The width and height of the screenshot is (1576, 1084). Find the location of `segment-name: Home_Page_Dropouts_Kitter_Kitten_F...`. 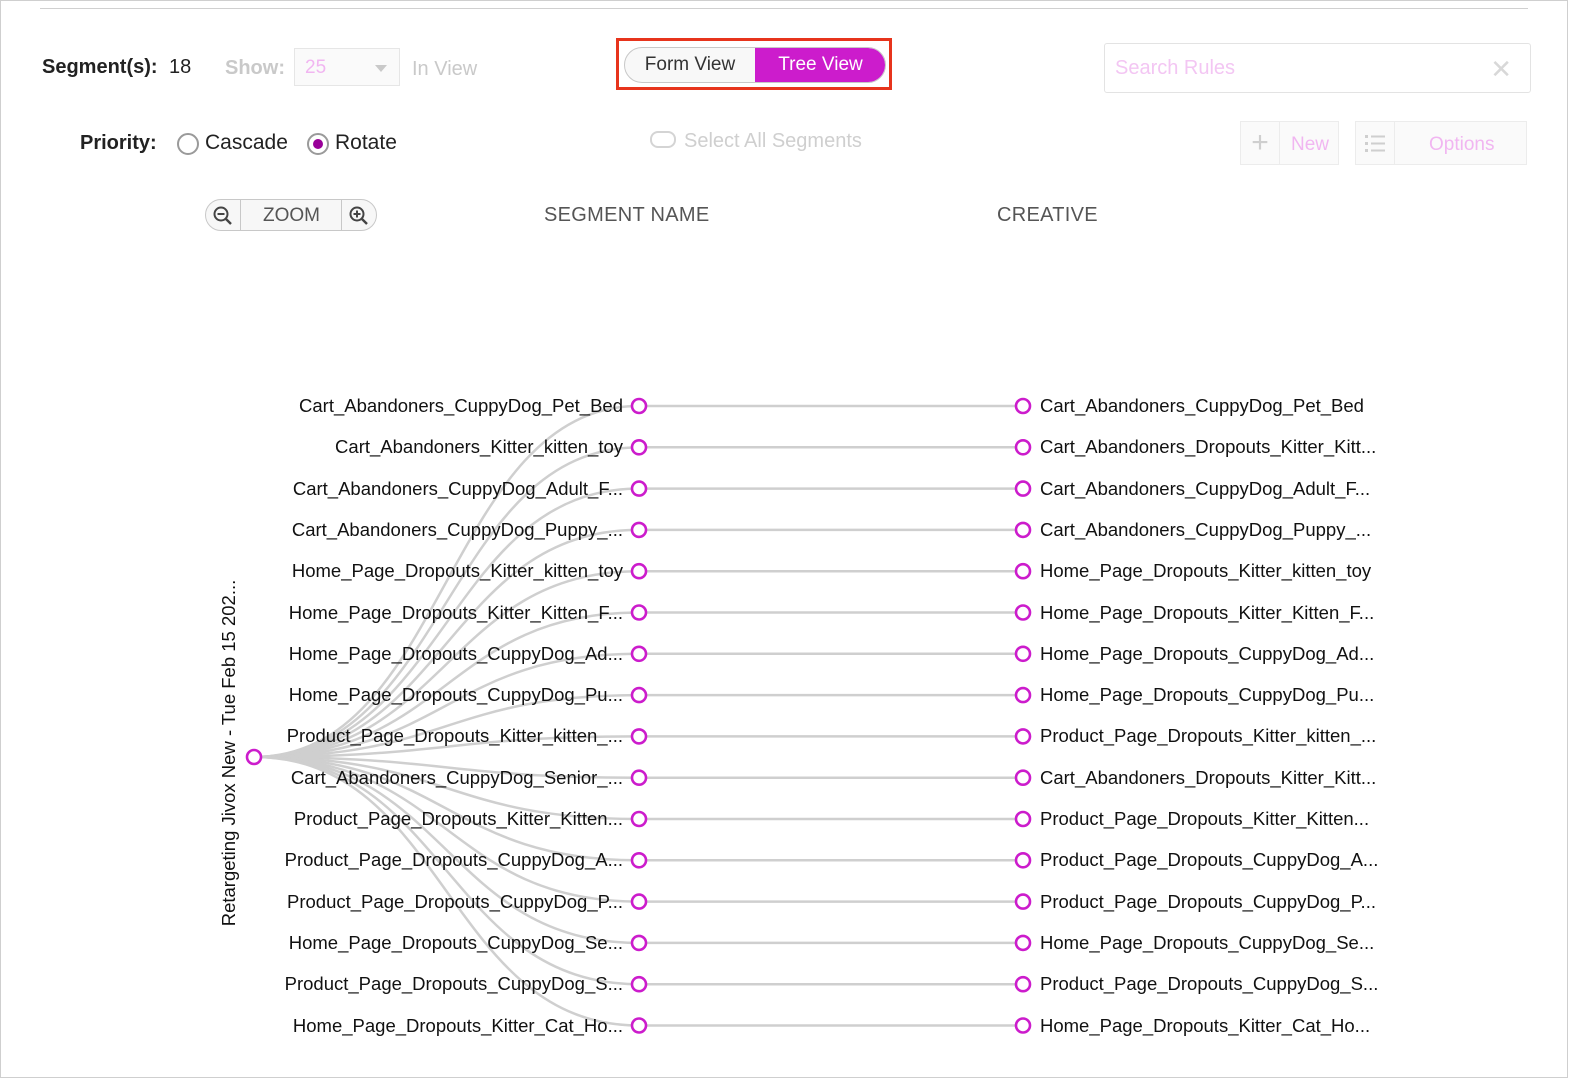

segment-name: Home_Page_Dropouts_Kitter_Kitten_F... is located at coordinates (456, 613).